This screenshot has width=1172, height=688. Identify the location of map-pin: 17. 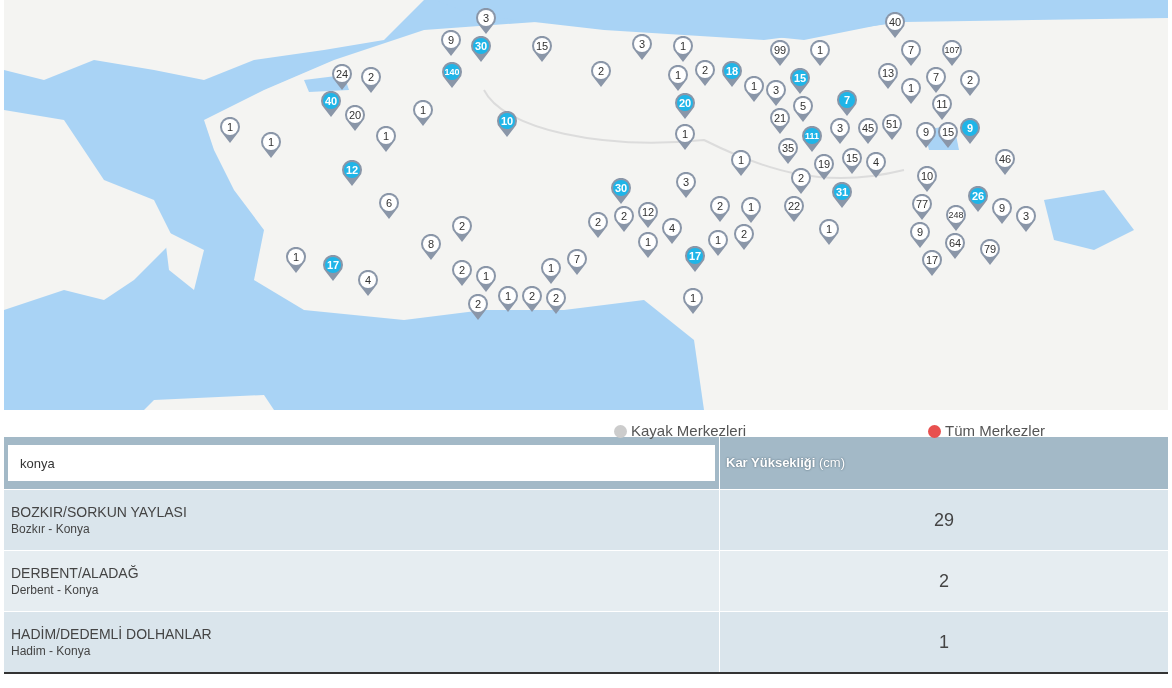
(932, 263).